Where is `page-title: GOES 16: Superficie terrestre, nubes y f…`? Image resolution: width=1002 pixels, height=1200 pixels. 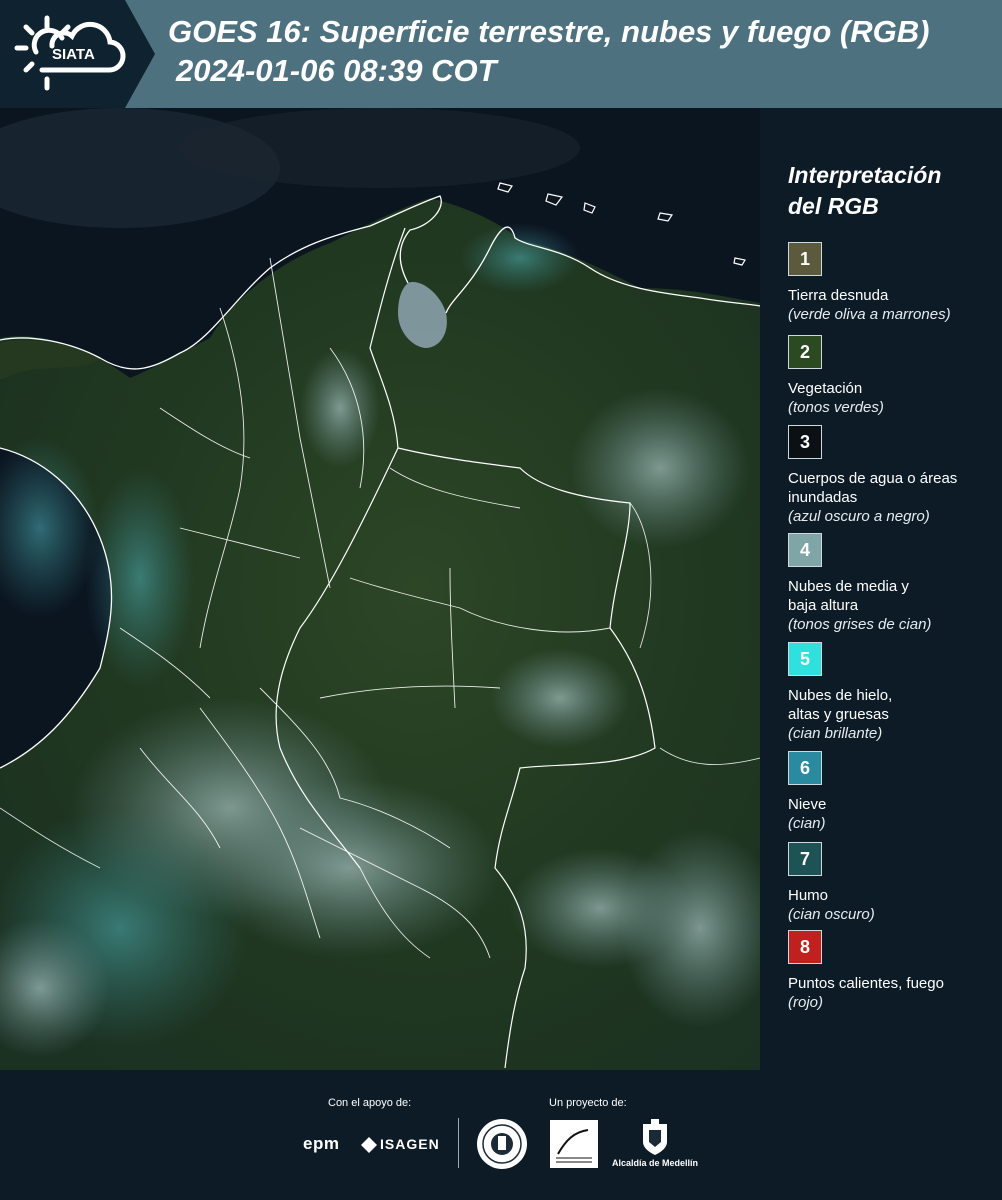
page-title: GOES 16: Superficie terrestre, nubes y f… is located at coordinates (549, 31).